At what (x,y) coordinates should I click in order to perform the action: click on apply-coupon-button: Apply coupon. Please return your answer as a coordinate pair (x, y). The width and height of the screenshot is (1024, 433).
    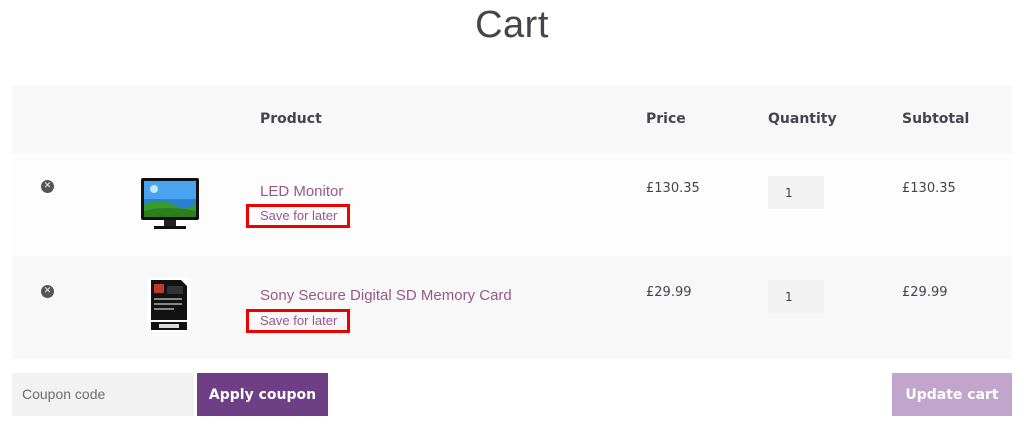
    Looking at the image, I should click on (262, 394).